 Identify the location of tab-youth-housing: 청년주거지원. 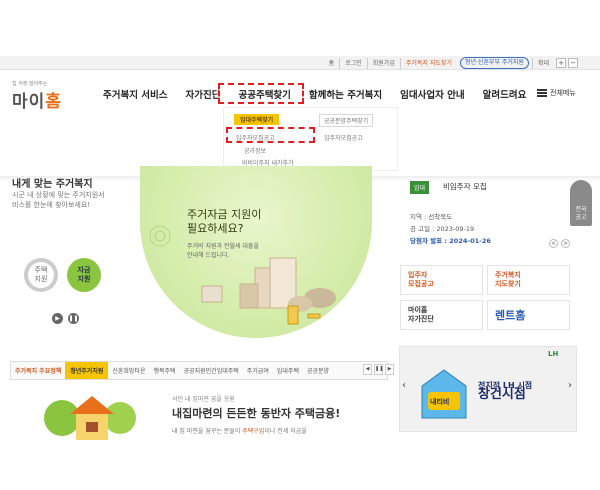
(87, 370).